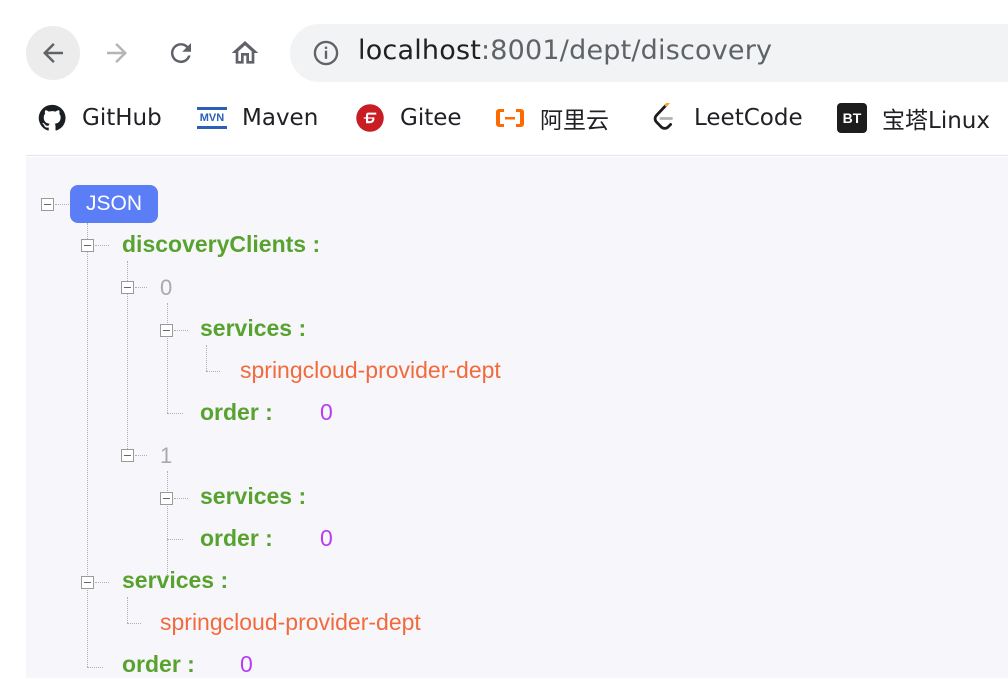 This screenshot has width=1008, height=678. What do you see at coordinates (127, 287) in the screenshot?
I see `collapse-item-0-toggle` at bounding box center [127, 287].